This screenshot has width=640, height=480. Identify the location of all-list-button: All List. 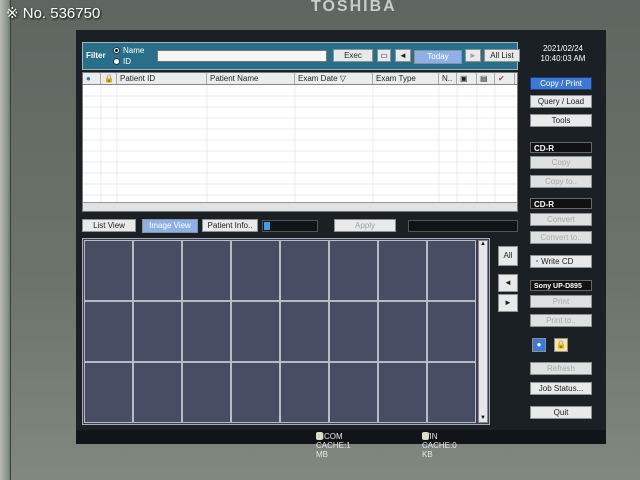
(502, 55).